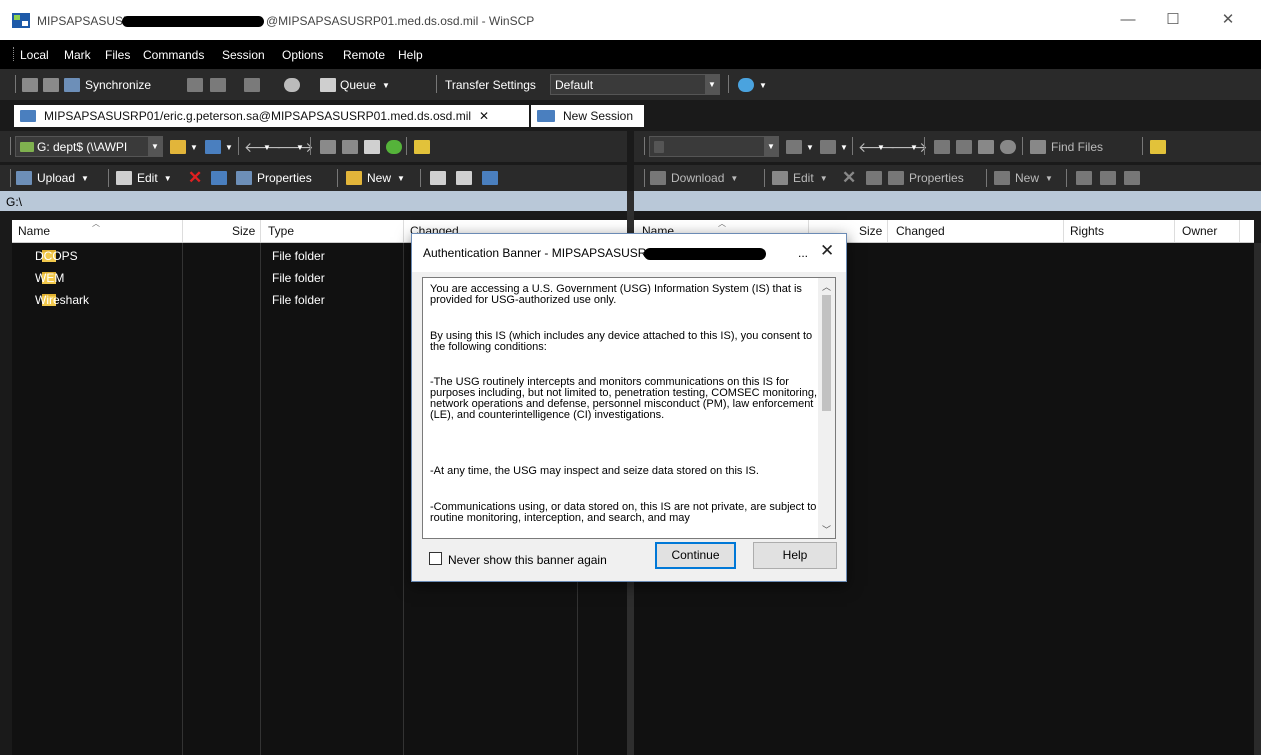 Image resolution: width=1261 pixels, height=755 pixels. Describe the element at coordinates (375, 178) in the screenshot. I see `local-new-button: New ▼` at that location.